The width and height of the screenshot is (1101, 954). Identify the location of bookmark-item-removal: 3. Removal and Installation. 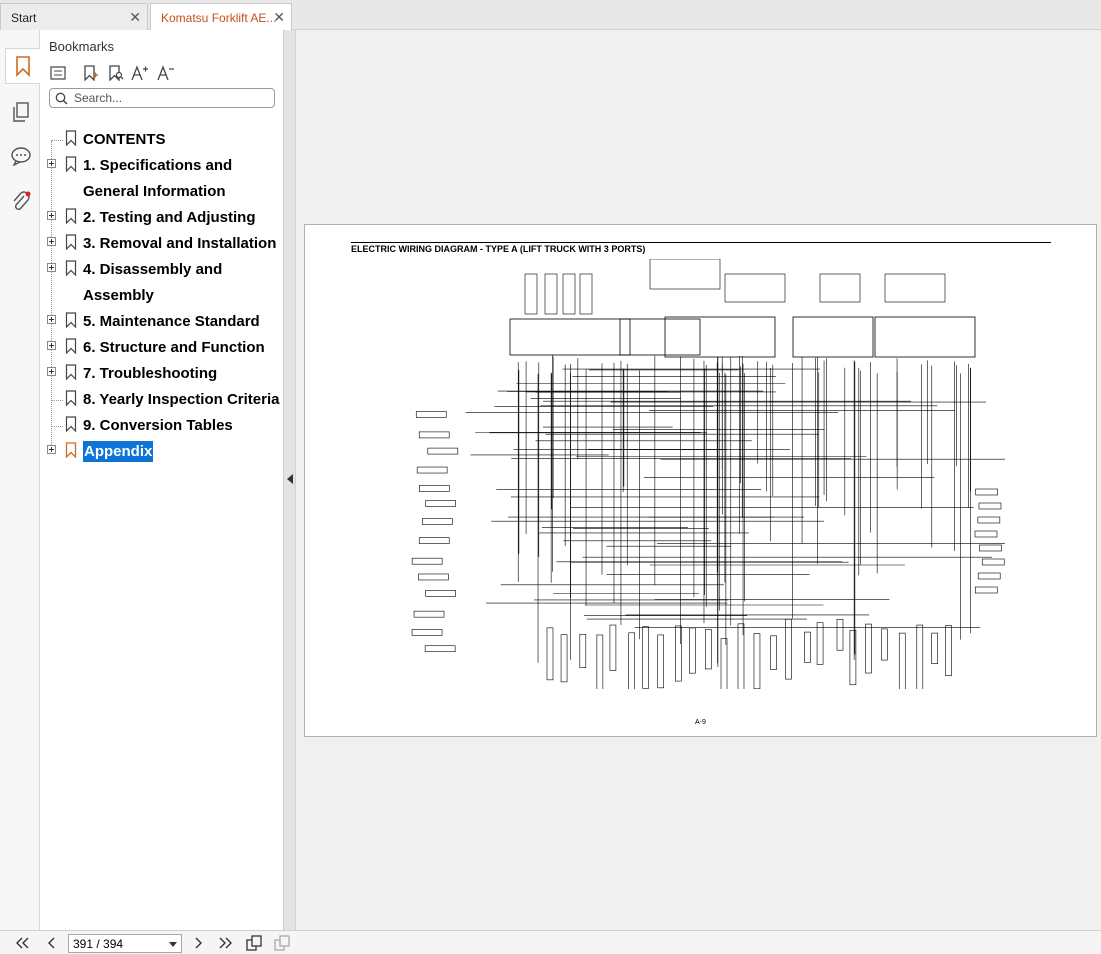
(161, 244).